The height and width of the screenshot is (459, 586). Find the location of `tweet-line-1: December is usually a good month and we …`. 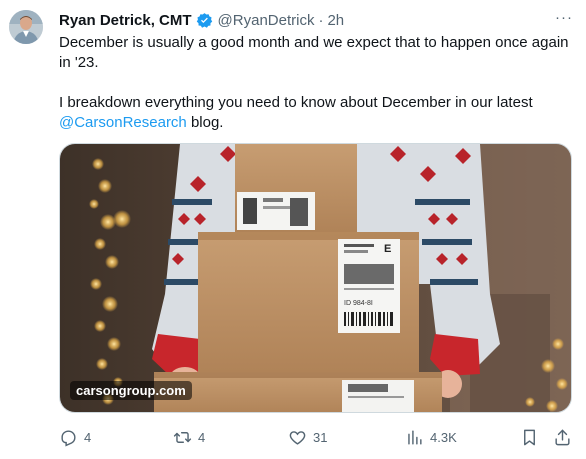

tweet-line-1: December is usually a good month and we … is located at coordinates (314, 52).